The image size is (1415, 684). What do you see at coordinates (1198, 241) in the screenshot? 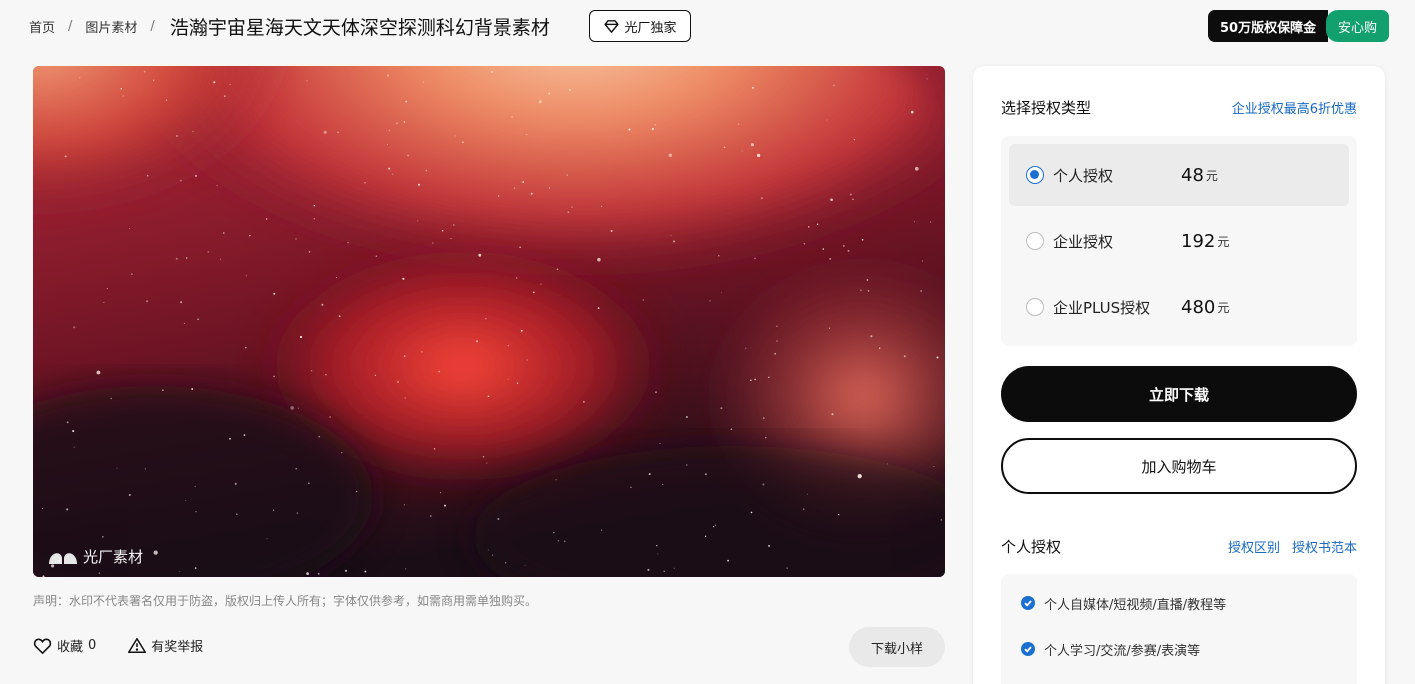
I see `license-option-price: 192` at bounding box center [1198, 241].